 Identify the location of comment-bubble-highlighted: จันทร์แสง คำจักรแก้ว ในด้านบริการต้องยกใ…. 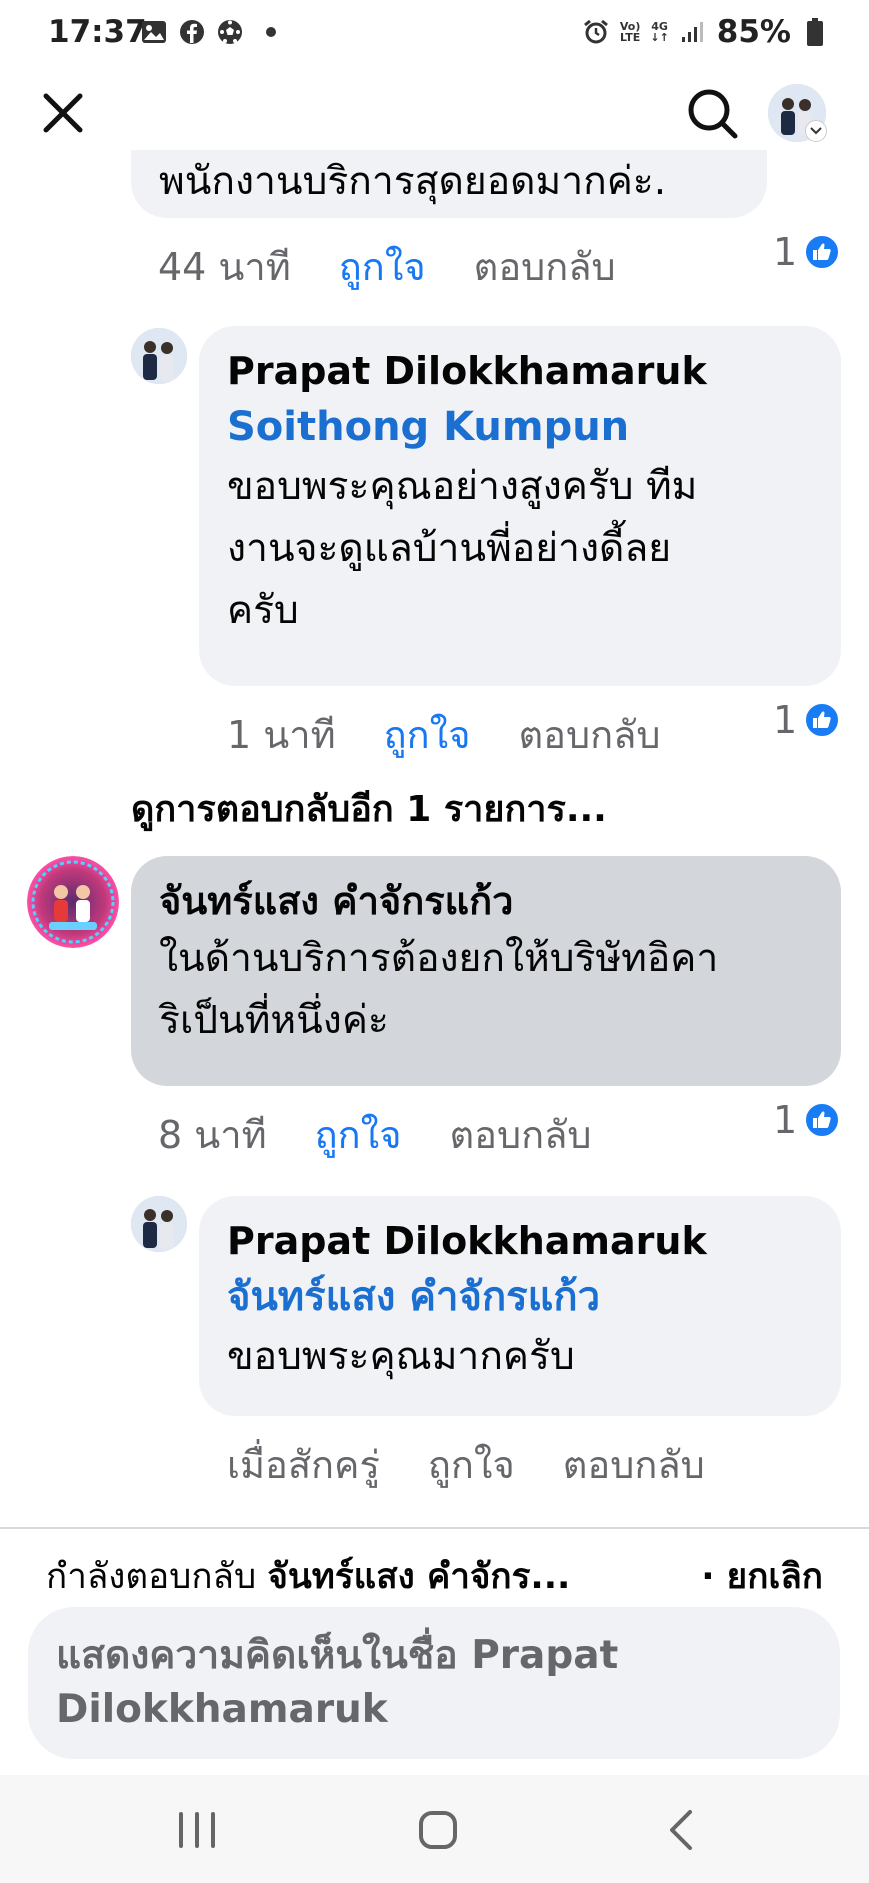
(486, 971).